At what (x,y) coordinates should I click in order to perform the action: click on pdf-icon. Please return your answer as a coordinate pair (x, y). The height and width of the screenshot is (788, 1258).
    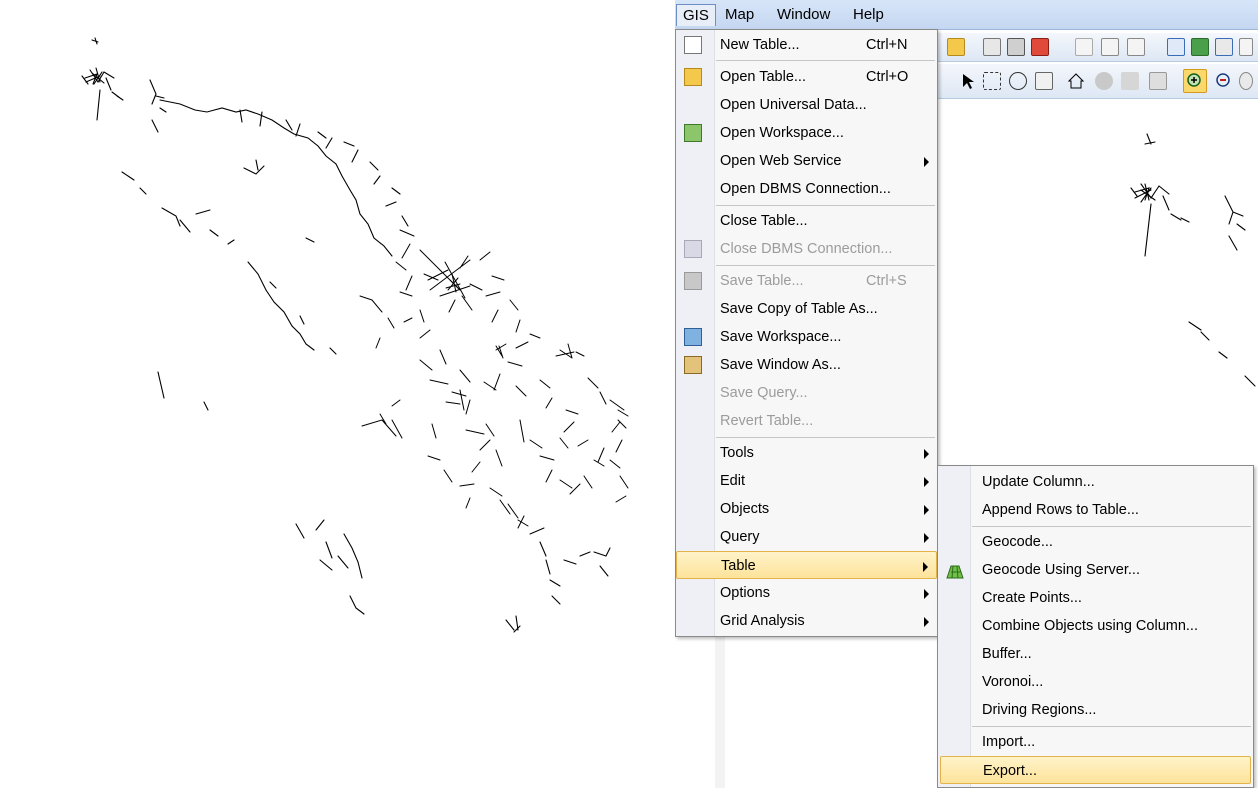
    Looking at the image, I should click on (1040, 47).